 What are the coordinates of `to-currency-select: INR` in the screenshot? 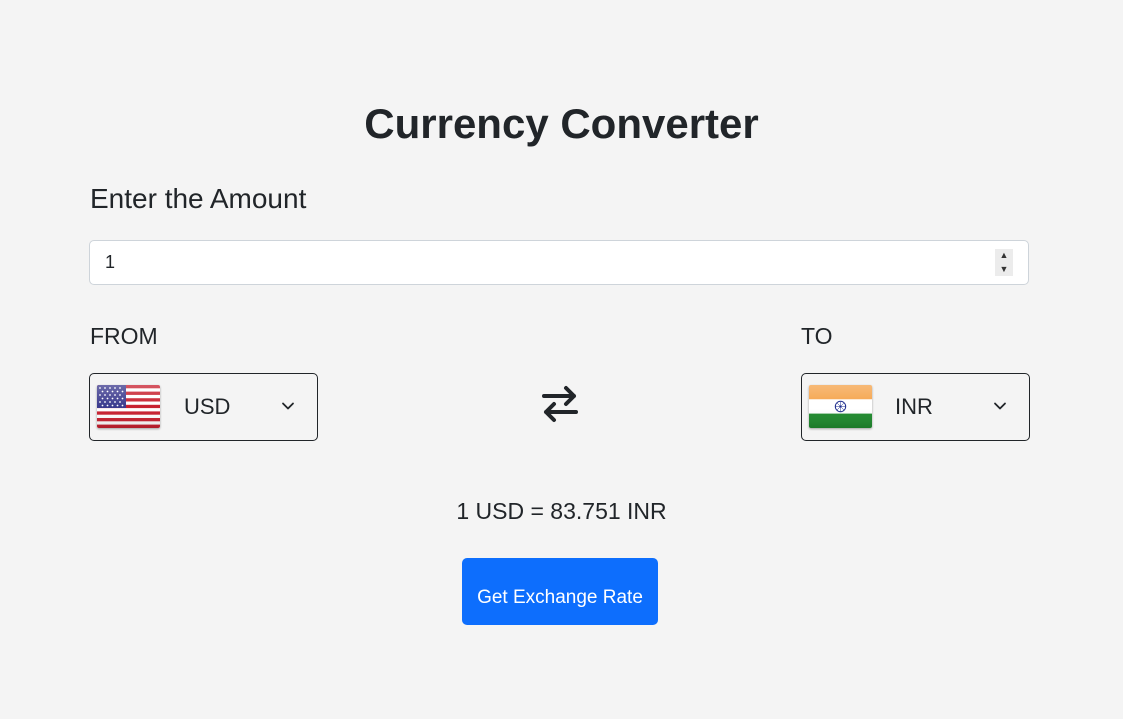 It's located at (915, 407).